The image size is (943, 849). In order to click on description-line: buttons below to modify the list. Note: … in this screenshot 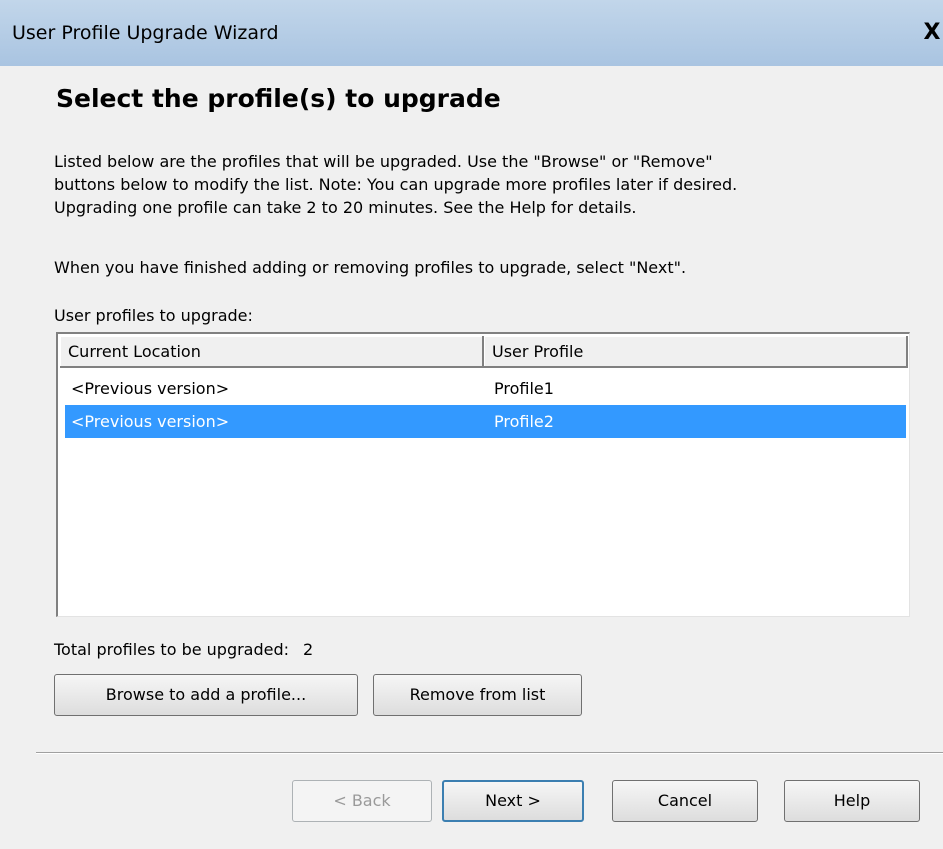, I will do `click(396, 184)`.